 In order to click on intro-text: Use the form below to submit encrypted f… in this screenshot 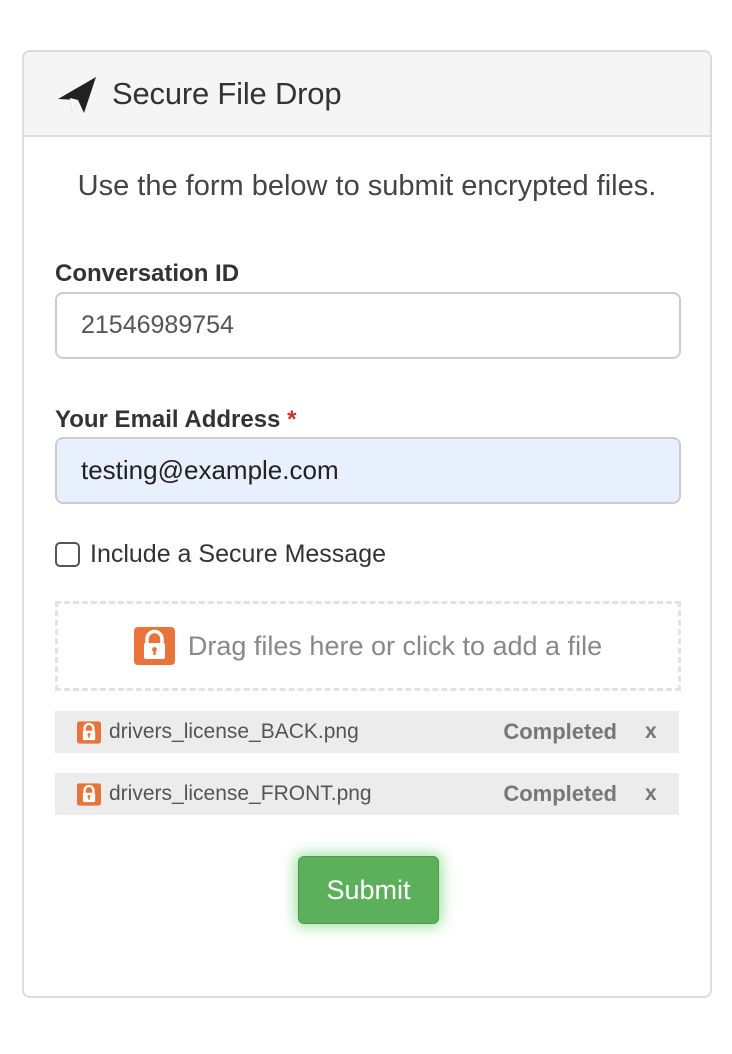, I will do `click(367, 186)`.